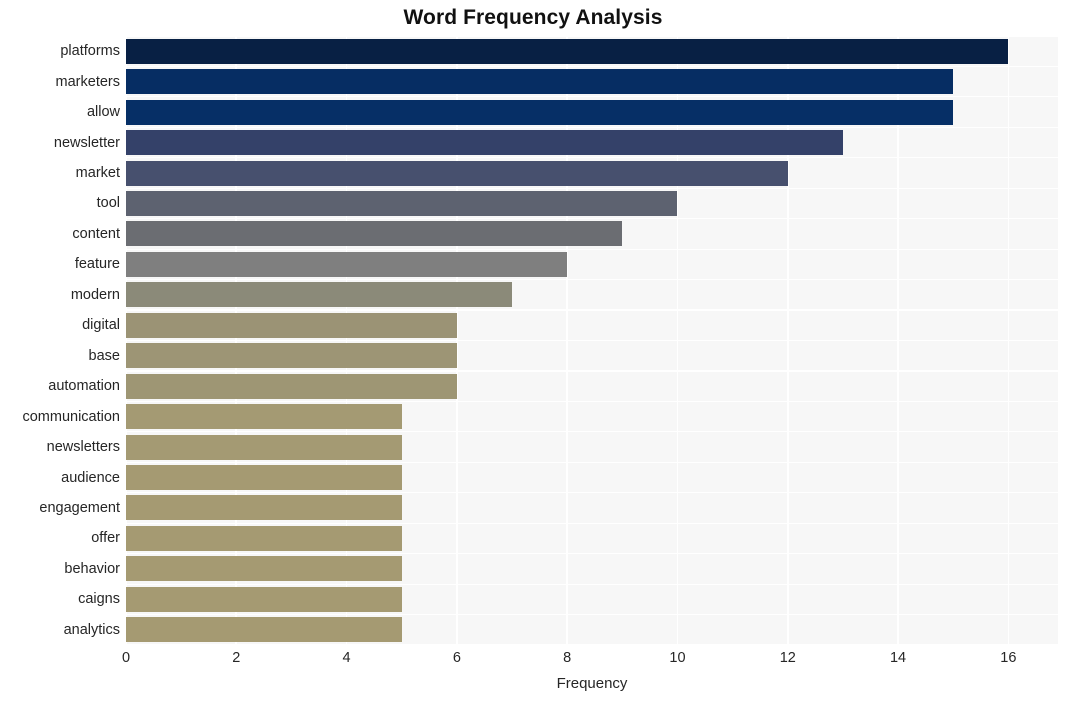 The height and width of the screenshot is (701, 1066). I want to click on y-axis-tick-label: feature, so click(97, 264).